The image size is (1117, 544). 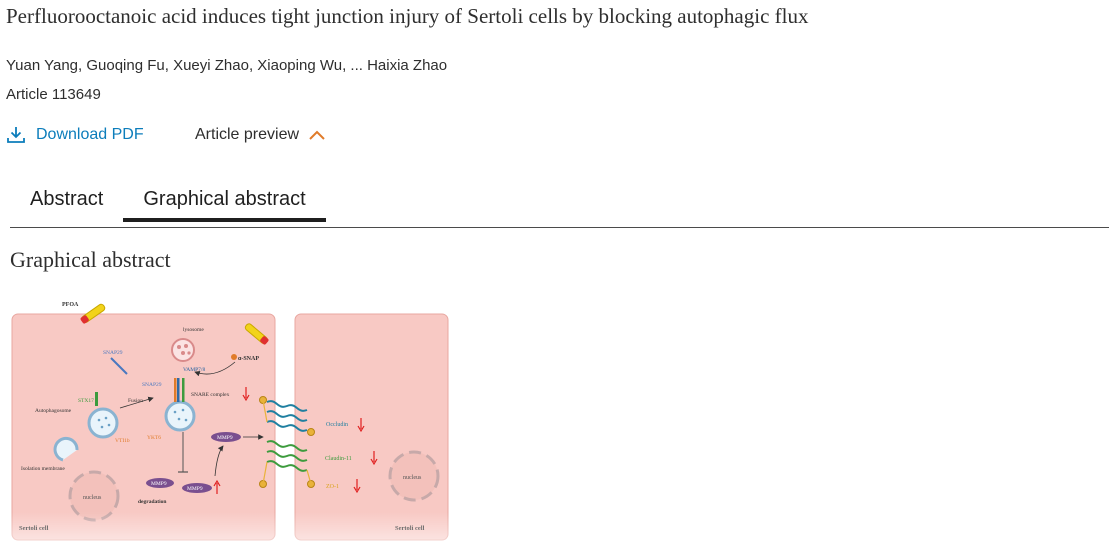 What do you see at coordinates (412, 478) in the screenshot?
I see `nucleus-right-label: nucleus` at bounding box center [412, 478].